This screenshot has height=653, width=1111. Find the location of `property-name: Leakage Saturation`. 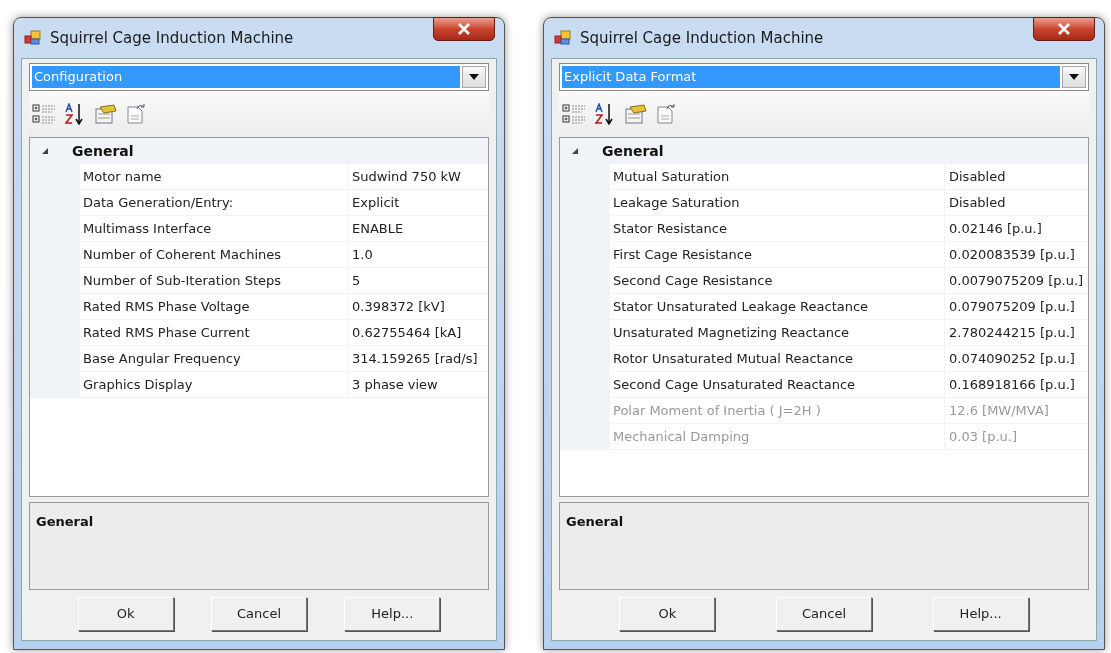

property-name: Leakage Saturation is located at coordinates (777, 203).